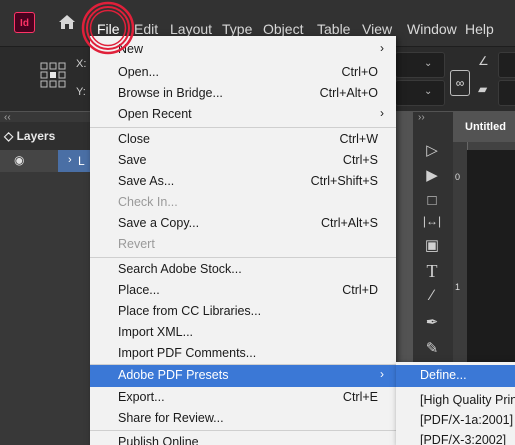 The width and height of the screenshot is (515, 445). I want to click on reference-point-icon, so click(53, 75).